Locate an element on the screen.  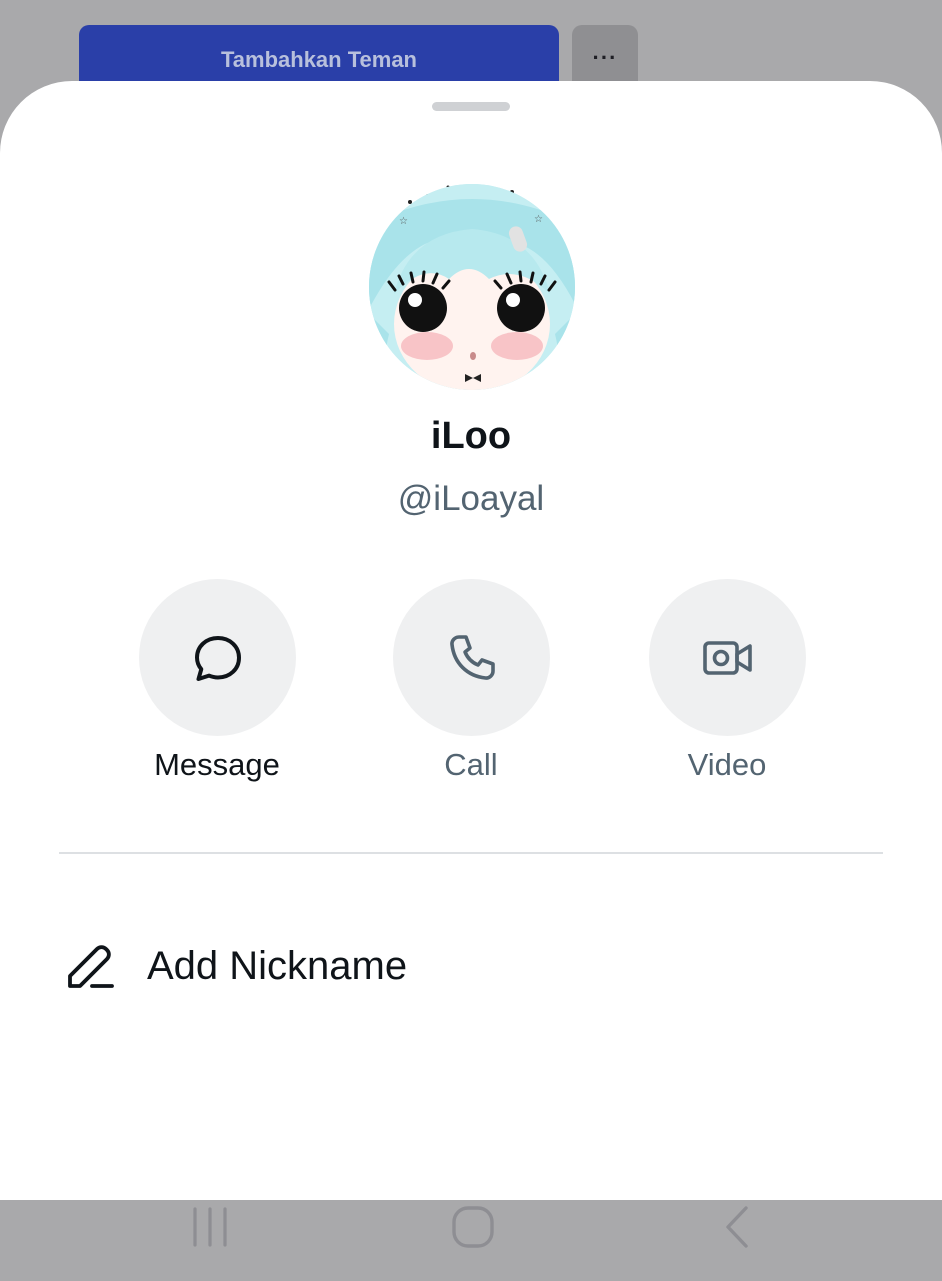
avatar-image: ☆ ☆ is located at coordinates (472, 287).